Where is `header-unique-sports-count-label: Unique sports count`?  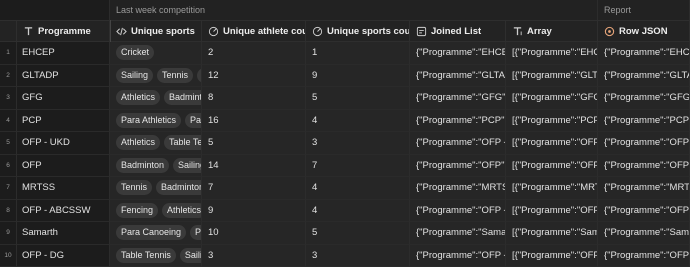
header-unique-sports-count-label: Unique sports count is located at coordinates (368, 31).